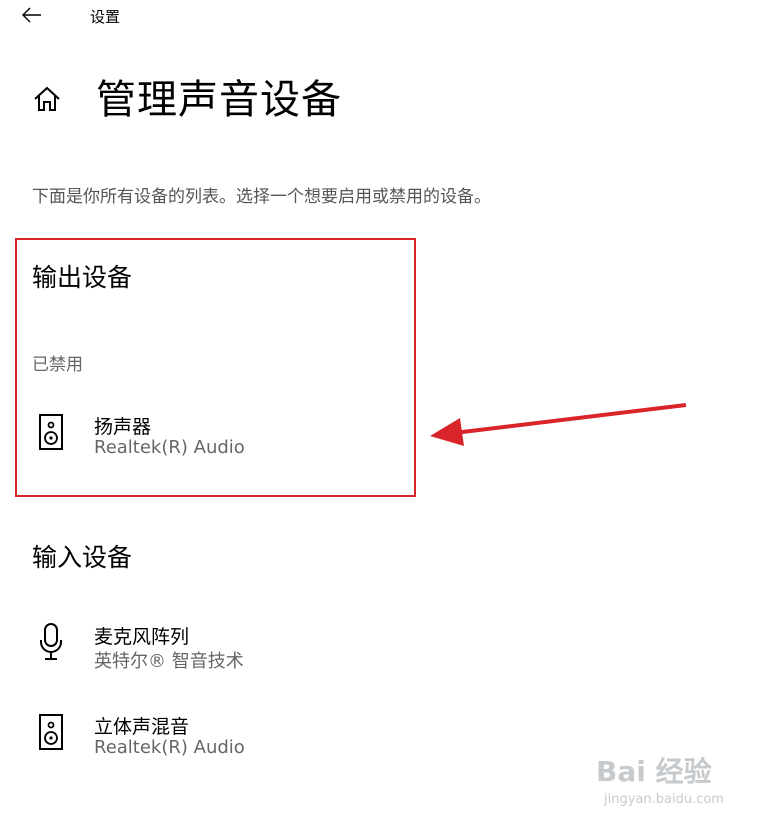 The height and width of the screenshot is (827, 783). I want to click on annotation-arrow, so click(556, 424).